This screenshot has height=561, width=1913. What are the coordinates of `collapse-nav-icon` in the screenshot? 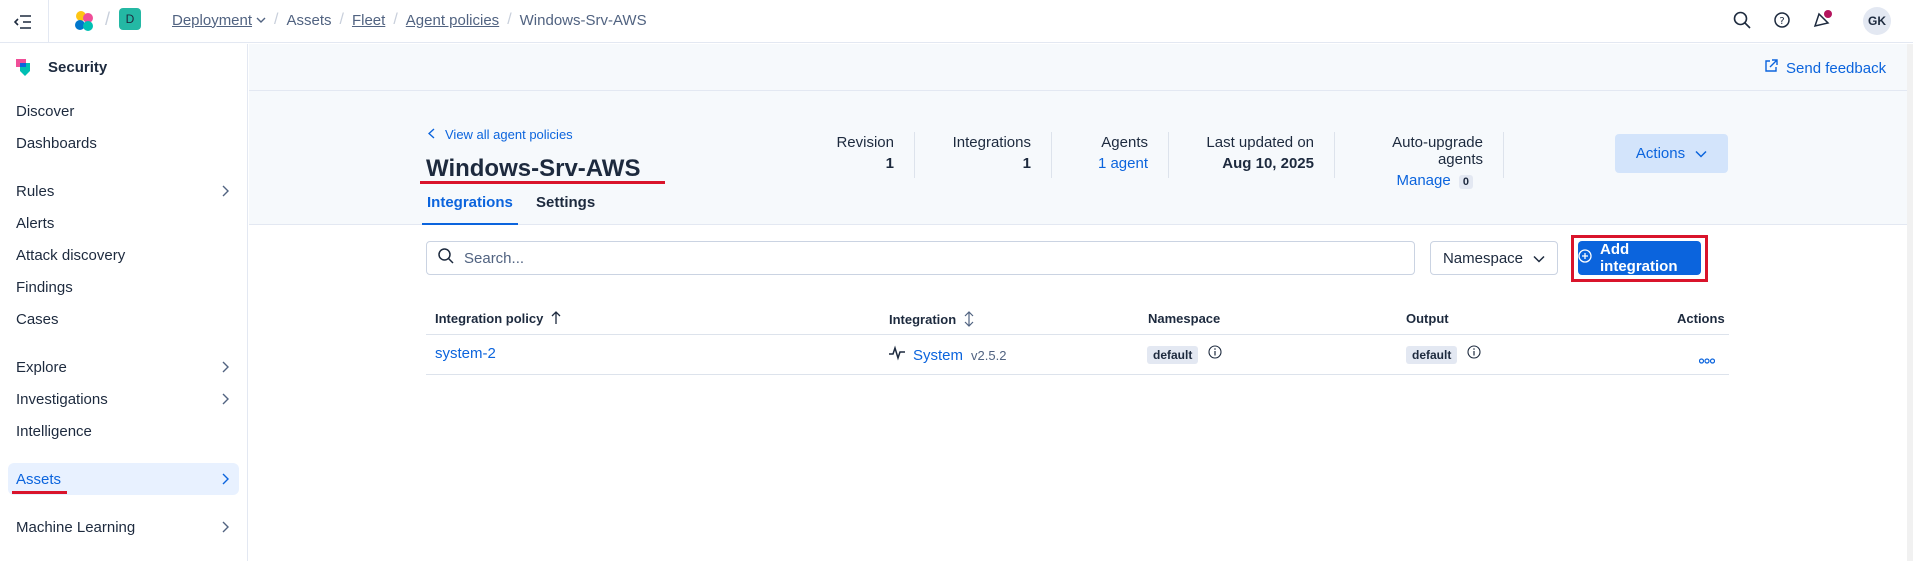 It's located at (23, 22).